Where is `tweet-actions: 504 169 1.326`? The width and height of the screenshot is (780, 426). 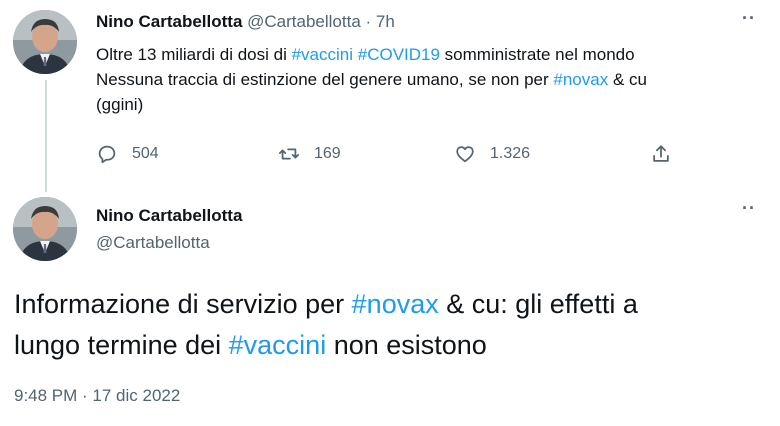 tweet-actions: 504 169 1.326 is located at coordinates (416, 154).